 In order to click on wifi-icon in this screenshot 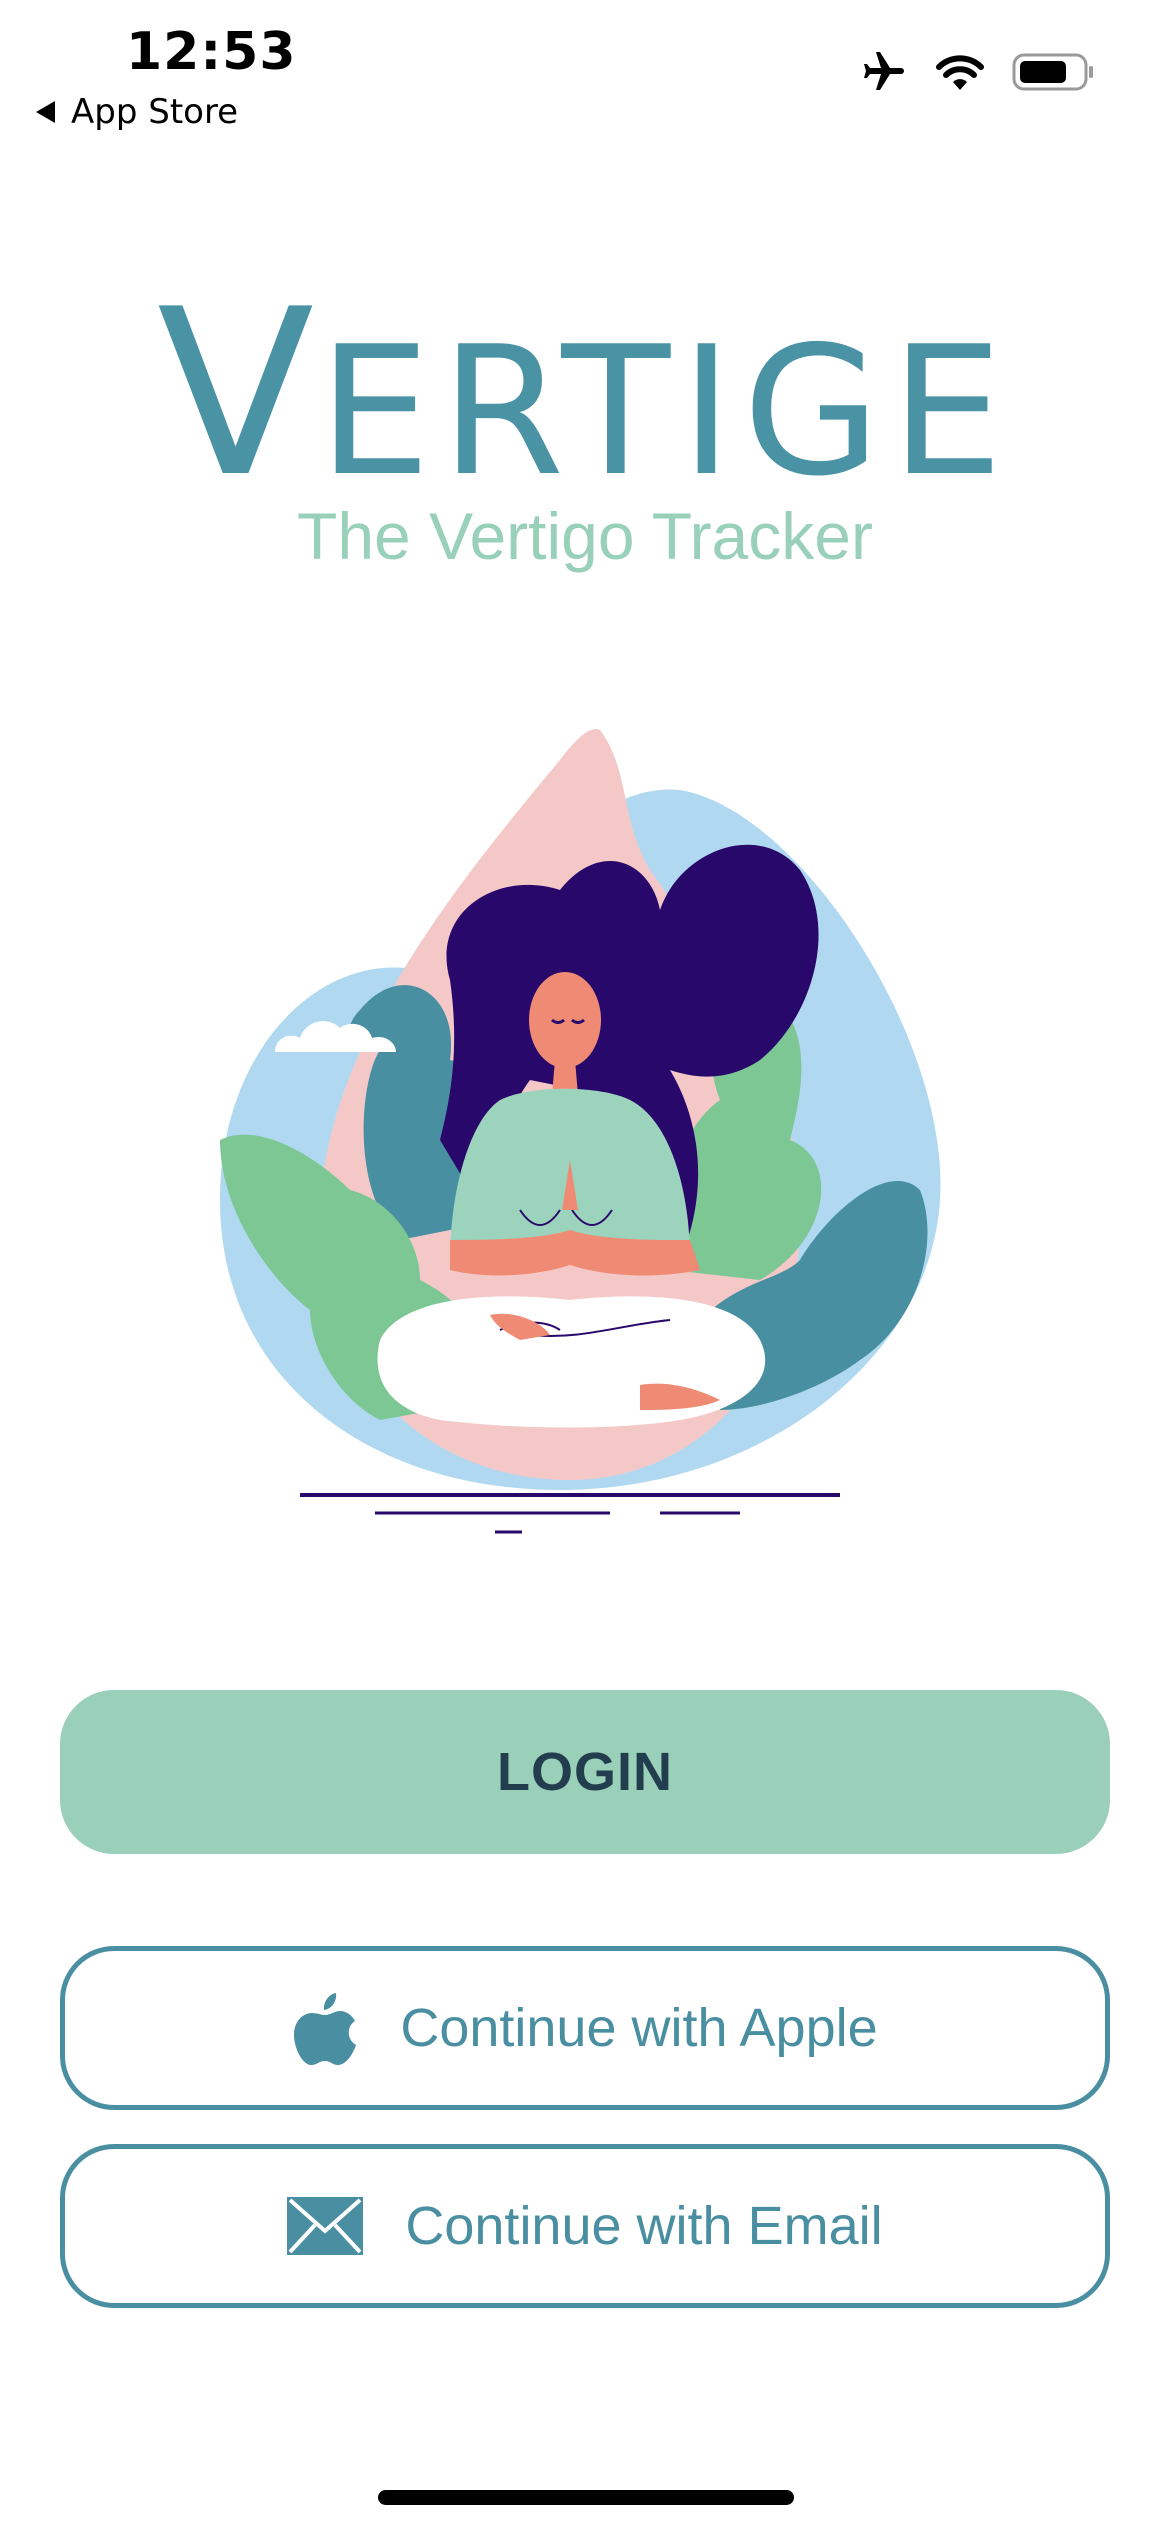, I will do `click(960, 72)`.